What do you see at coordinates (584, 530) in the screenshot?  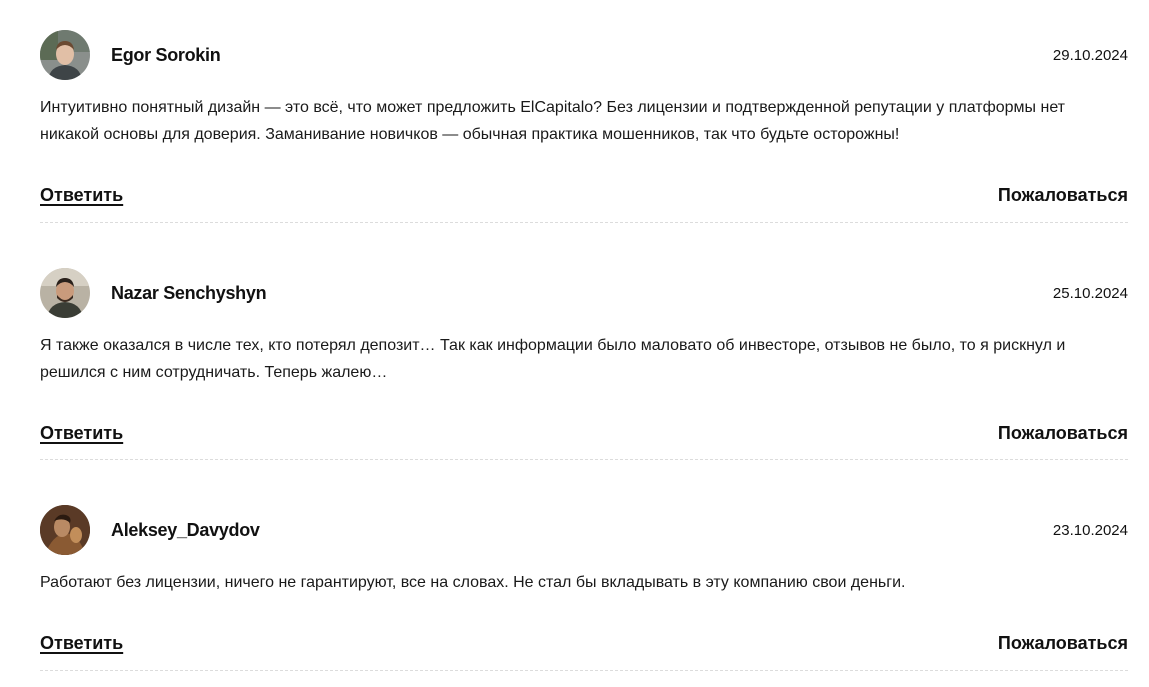 I see `comment-header: Aleksey_Davydov 23.10.2024` at bounding box center [584, 530].